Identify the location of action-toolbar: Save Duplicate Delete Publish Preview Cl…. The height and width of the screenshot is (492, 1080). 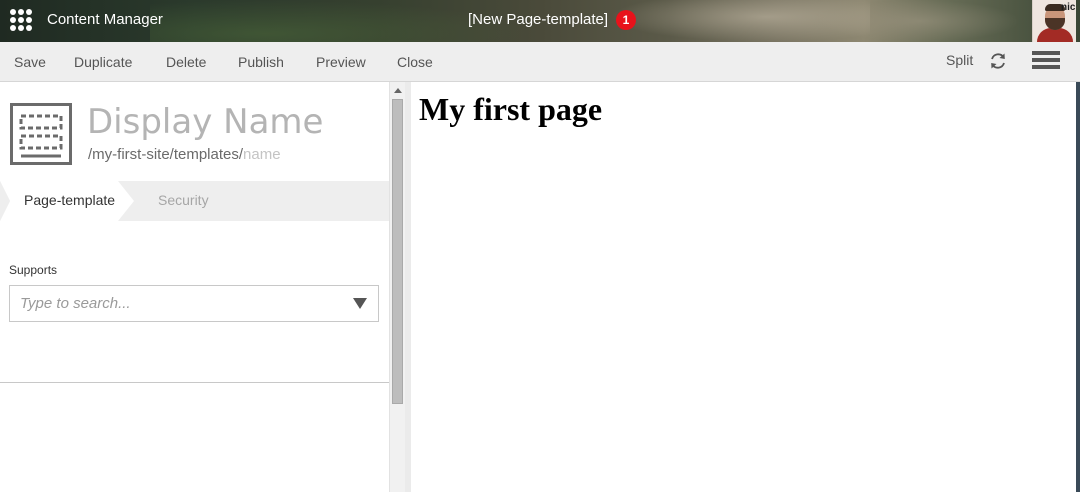
(540, 62).